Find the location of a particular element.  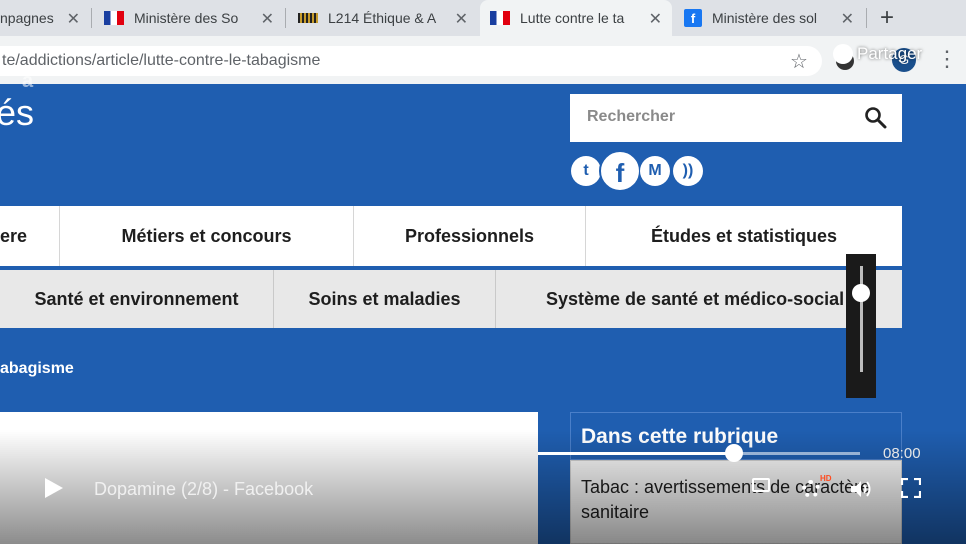

fullscreen-icon is located at coordinates (911, 488).